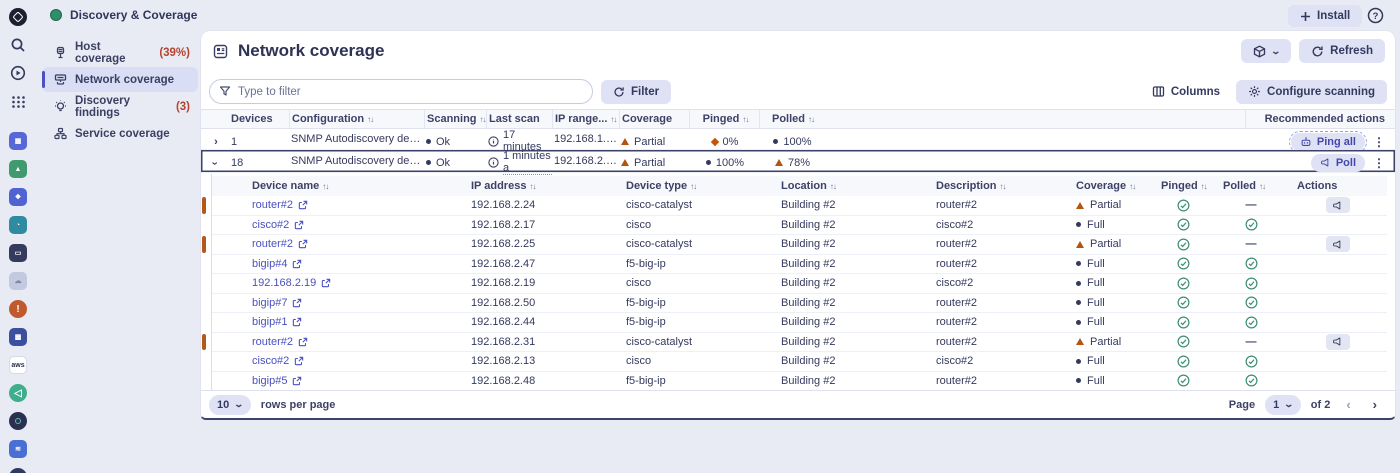 The image size is (1400, 473). Describe the element at coordinates (519, 162) in the screenshot. I see `last-scan-cell: 1 minutes a` at that location.